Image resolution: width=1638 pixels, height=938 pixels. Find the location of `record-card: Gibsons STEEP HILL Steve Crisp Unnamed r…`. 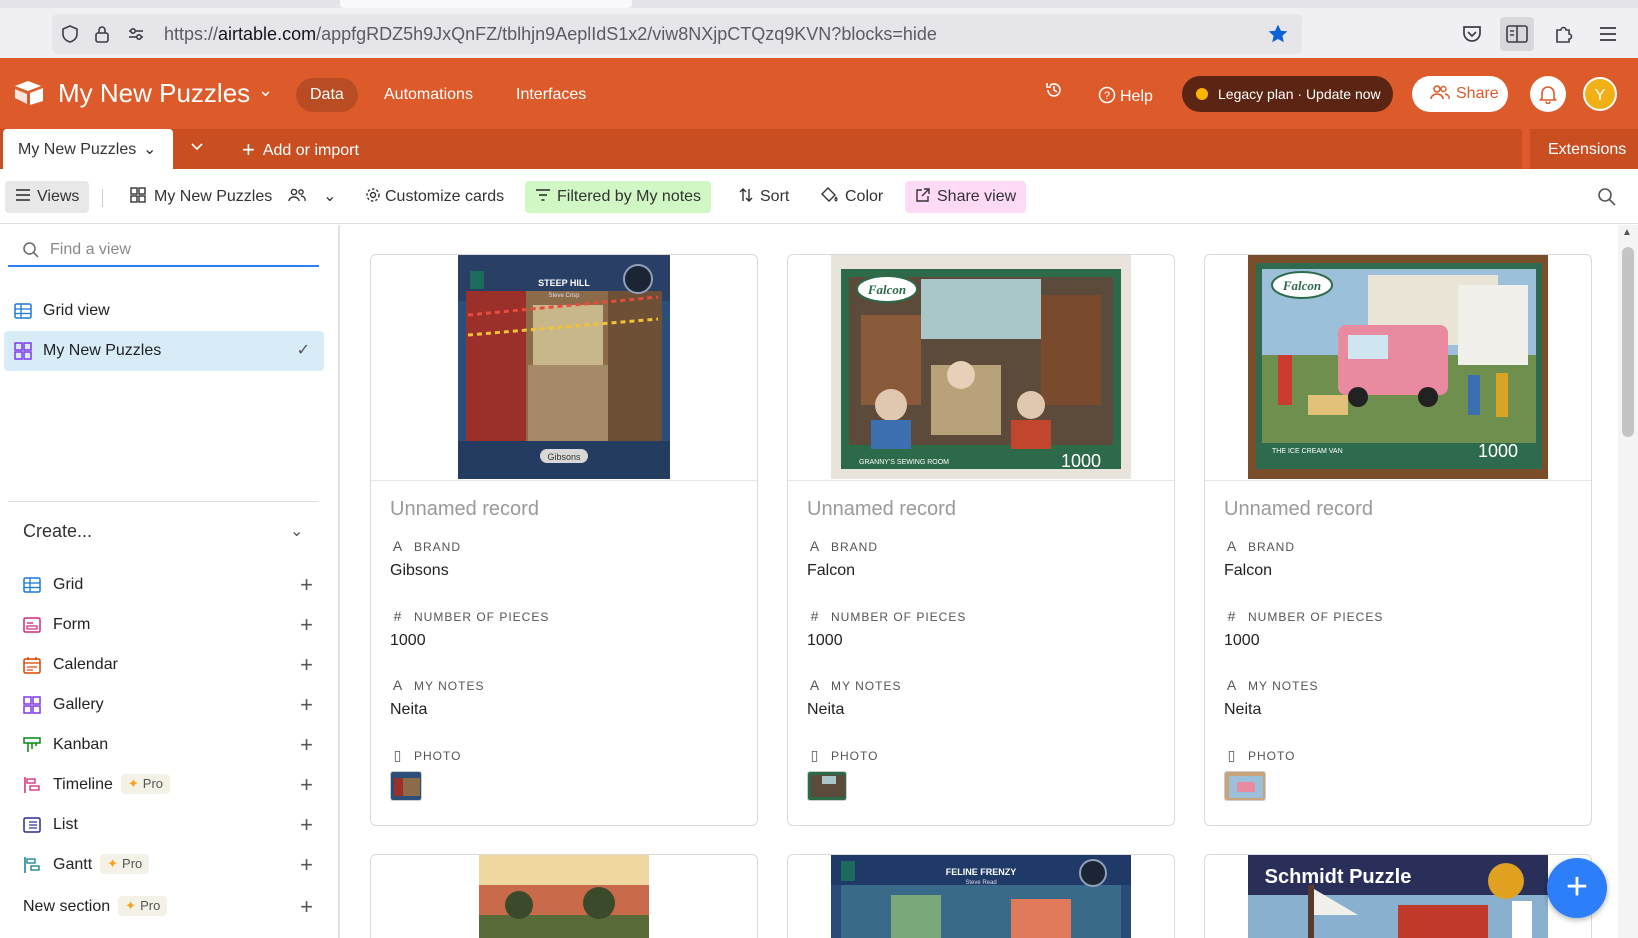

record-card: Gibsons STEEP HILL Steve Crisp Unnamed r… is located at coordinates (564, 540).